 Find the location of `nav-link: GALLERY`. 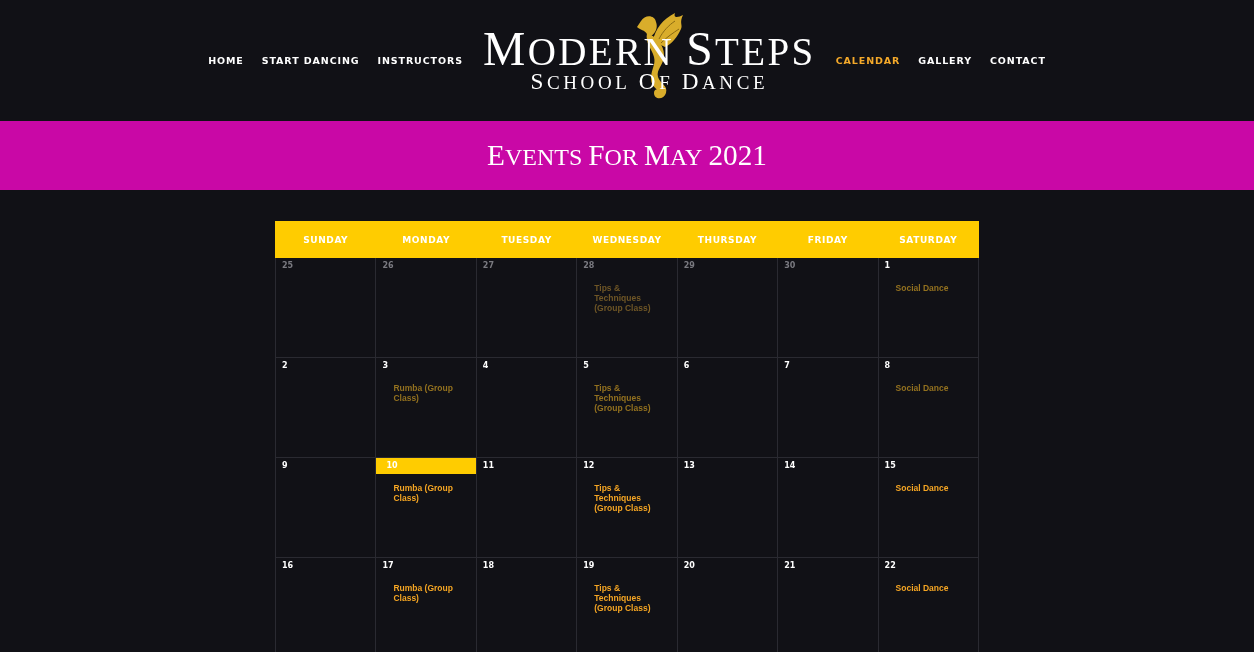

nav-link: GALLERY is located at coordinates (945, 60).